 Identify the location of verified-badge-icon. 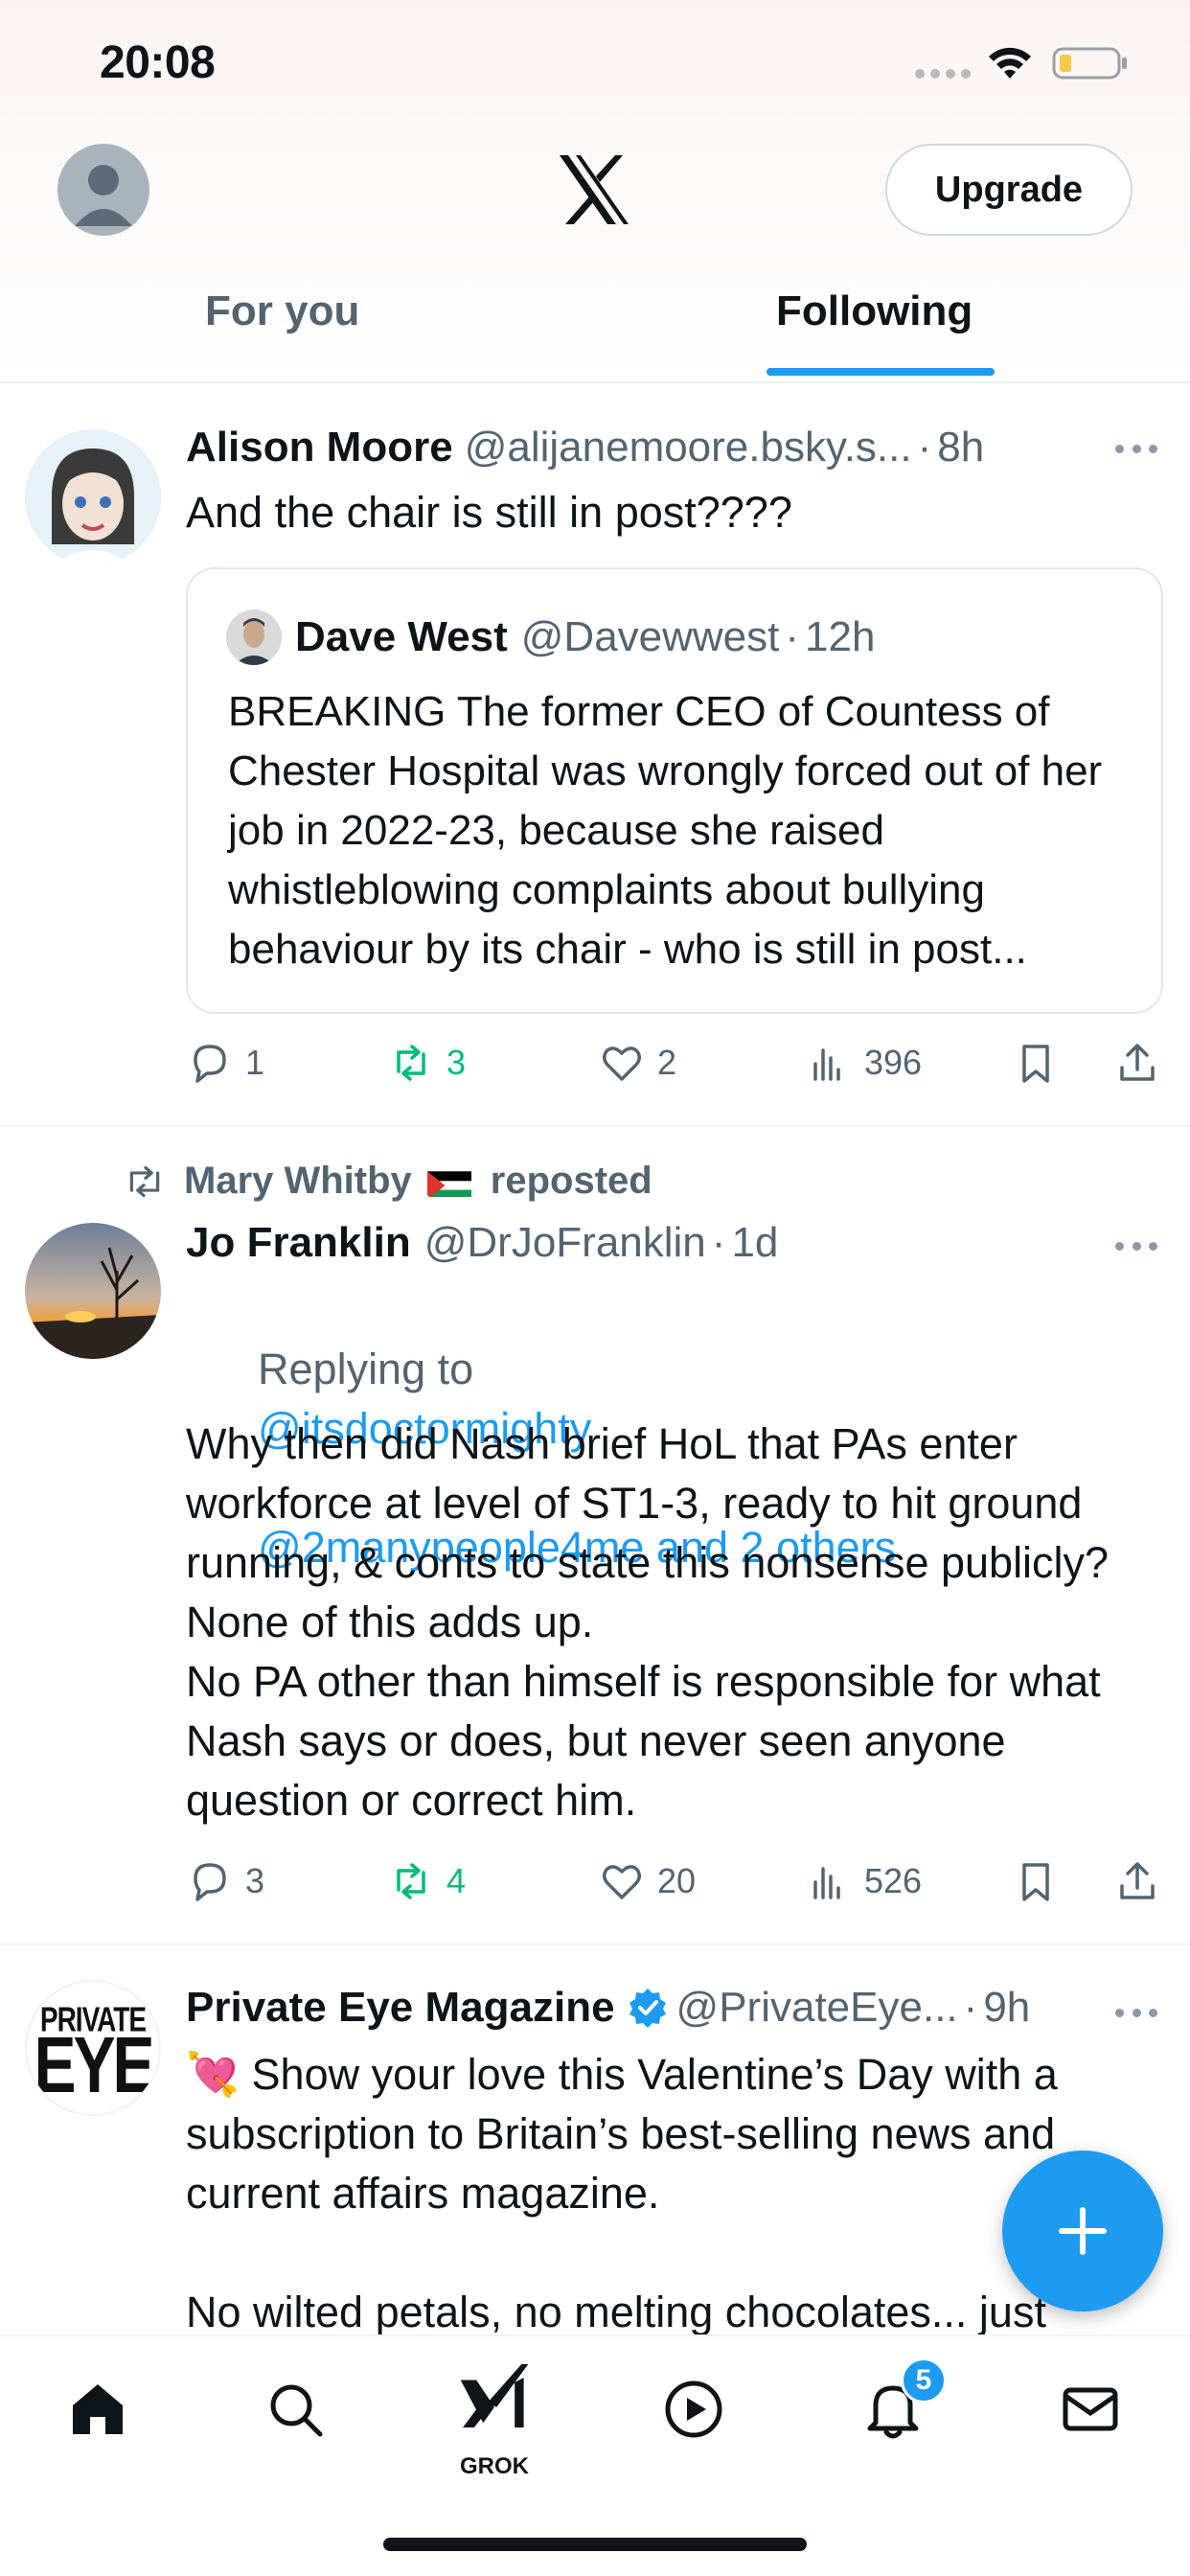
(648, 2008).